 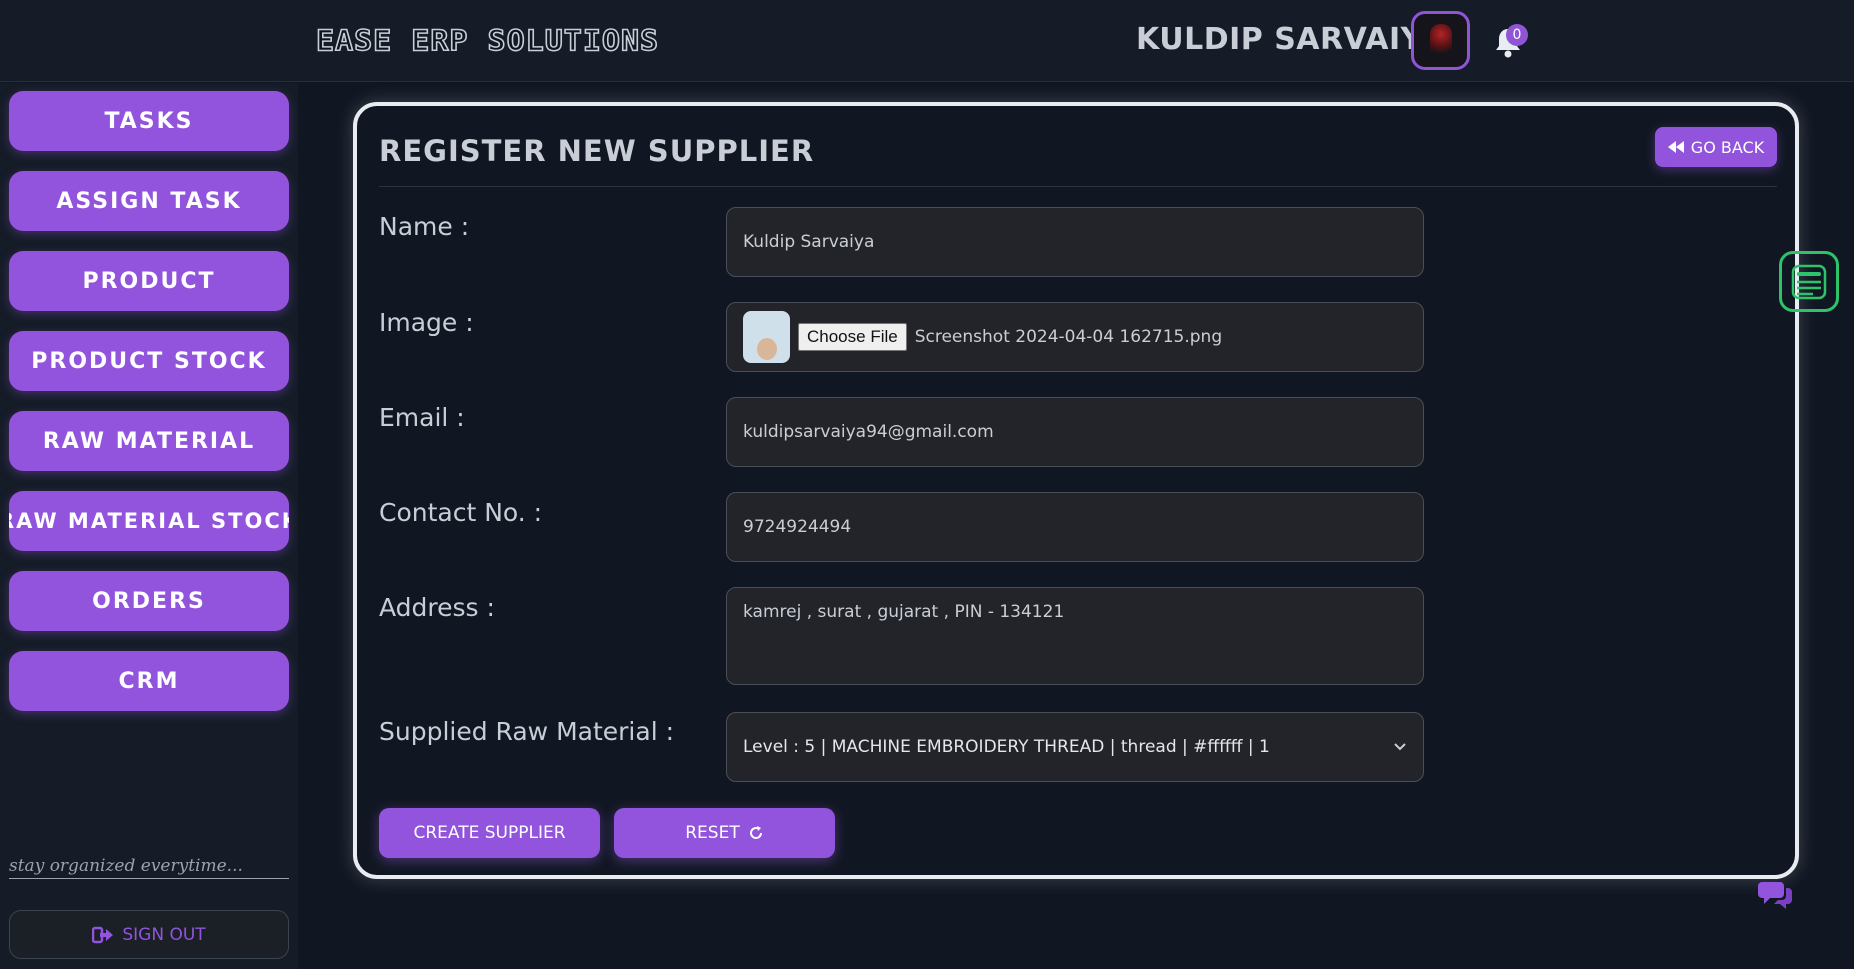 What do you see at coordinates (852, 337) in the screenshot?
I see `choose-file-button: Choose File` at bounding box center [852, 337].